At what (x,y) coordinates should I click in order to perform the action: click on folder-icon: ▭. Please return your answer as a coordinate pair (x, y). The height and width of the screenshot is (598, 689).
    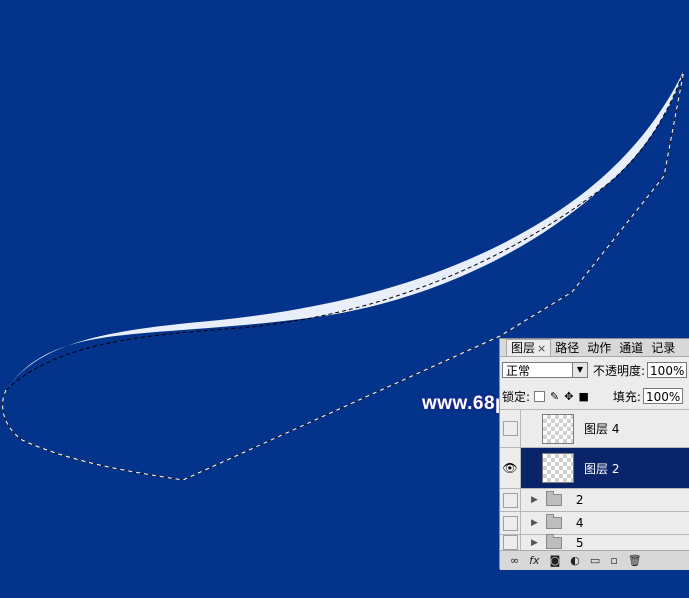
    Looking at the image, I should click on (595, 560).